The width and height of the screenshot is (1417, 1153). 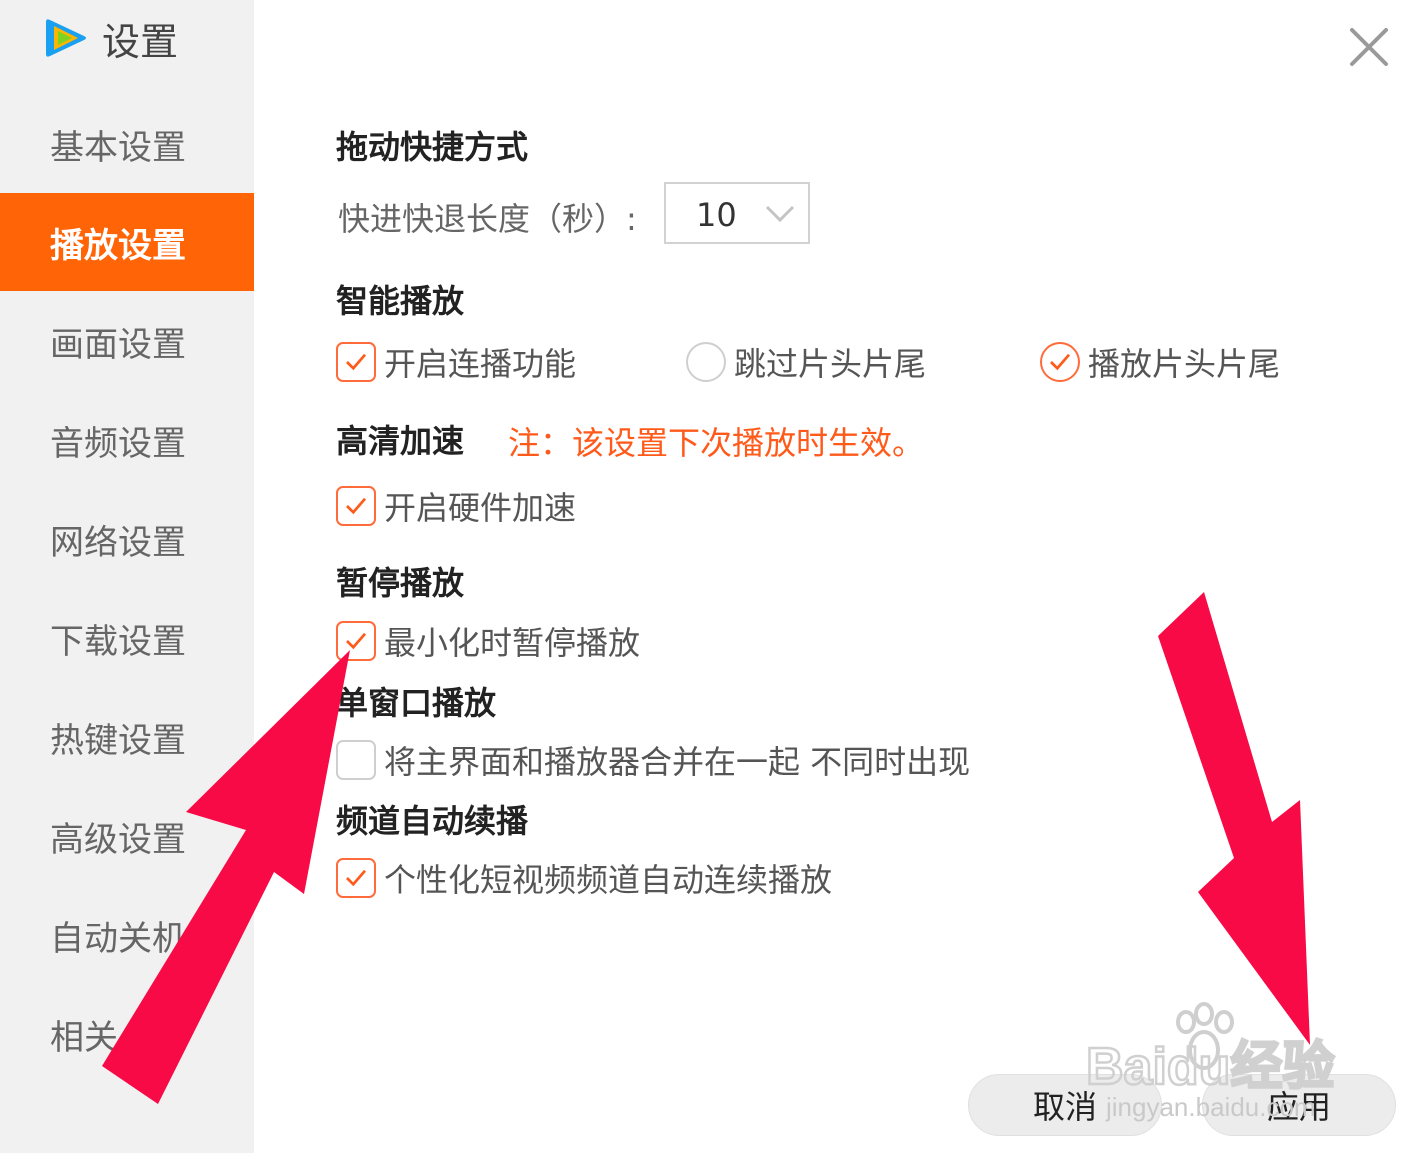 I want to click on skip-intro-label: 跳过片头片尾, so click(x=830, y=364).